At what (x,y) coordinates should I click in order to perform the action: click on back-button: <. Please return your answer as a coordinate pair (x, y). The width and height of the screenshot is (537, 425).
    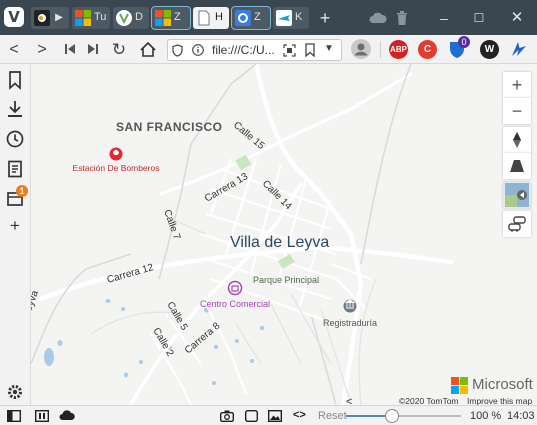
    Looking at the image, I should click on (14, 50).